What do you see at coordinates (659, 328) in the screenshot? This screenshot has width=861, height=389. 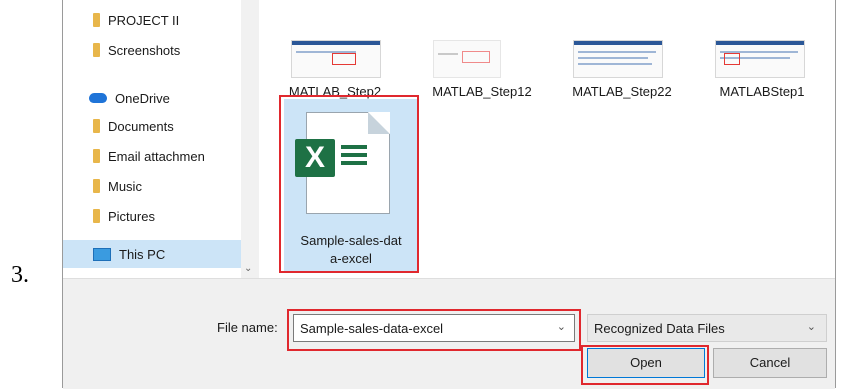 I see `file-type-value: Recognized Data Files` at bounding box center [659, 328].